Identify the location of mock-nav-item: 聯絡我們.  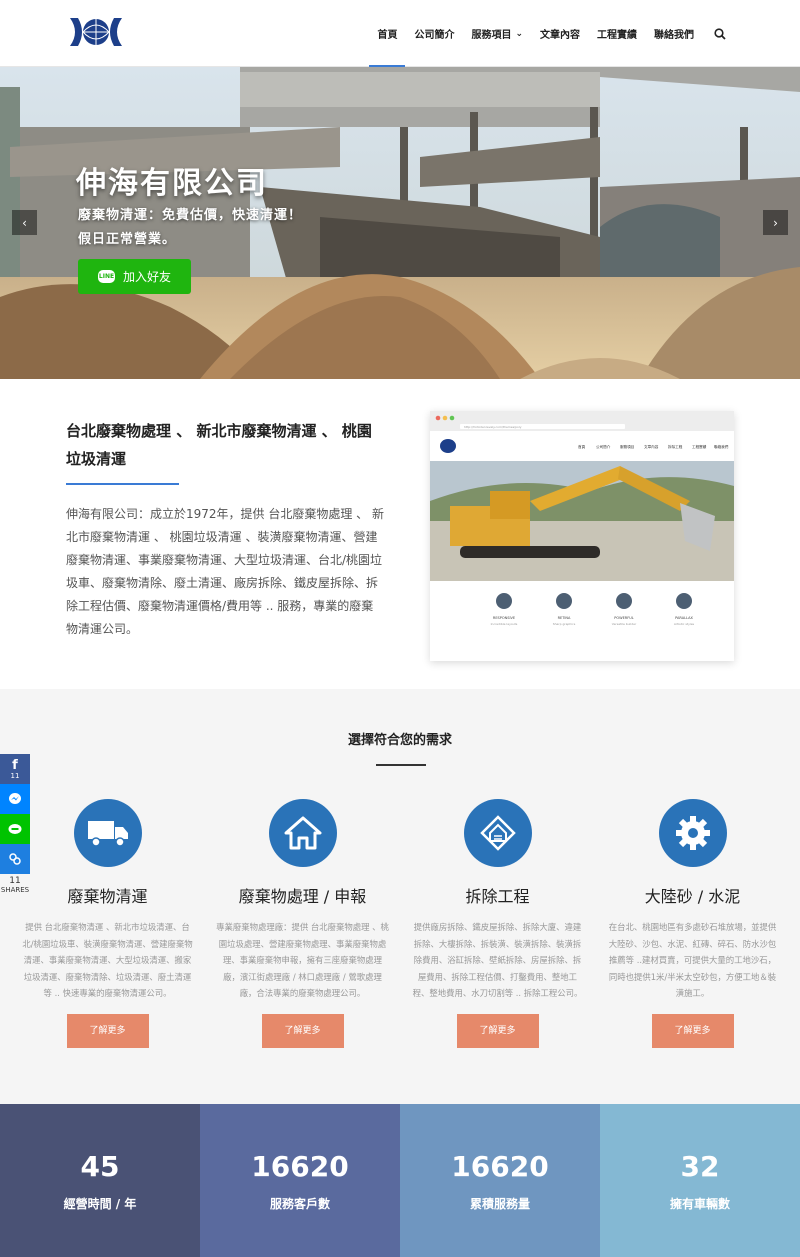
(721, 446).